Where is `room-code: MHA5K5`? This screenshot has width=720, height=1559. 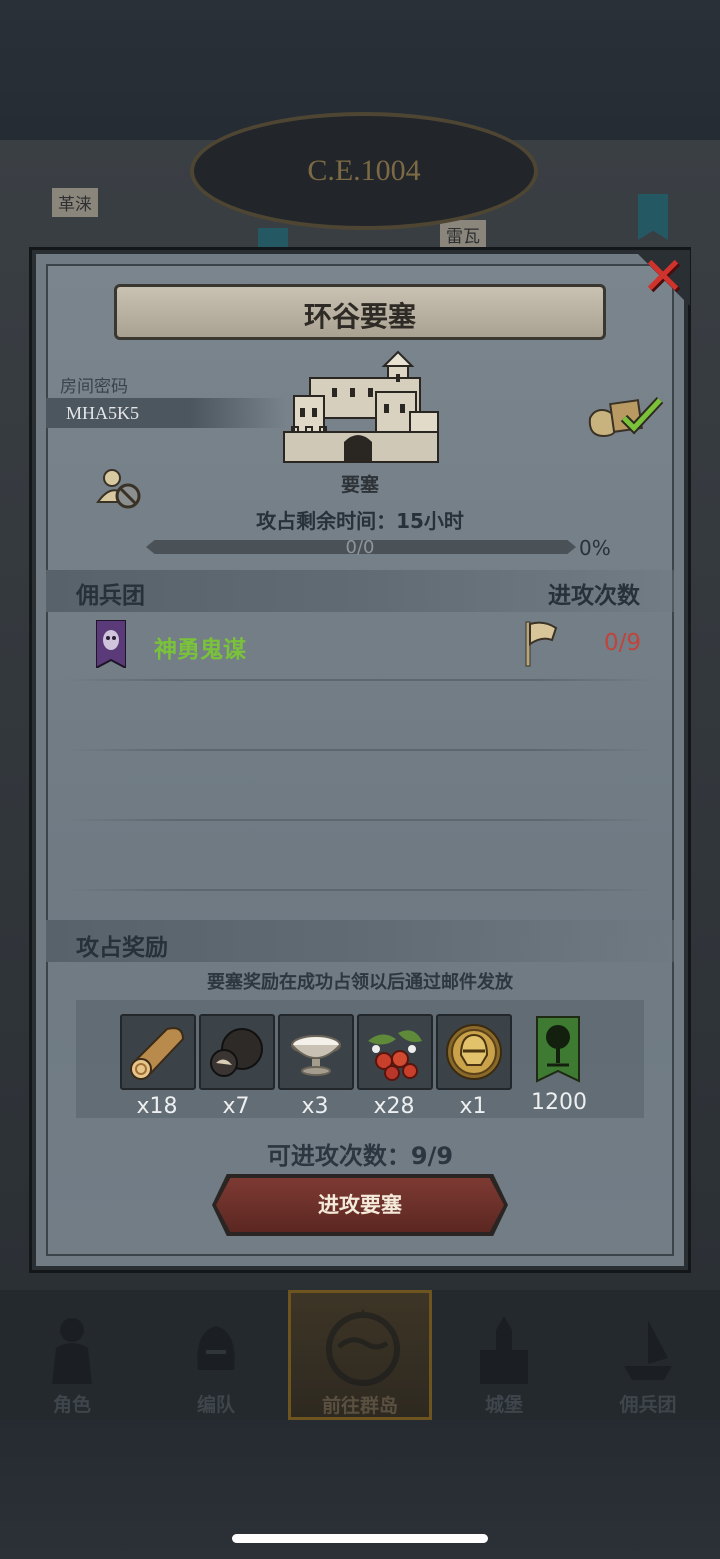
room-code: MHA5K5 is located at coordinates (102, 413).